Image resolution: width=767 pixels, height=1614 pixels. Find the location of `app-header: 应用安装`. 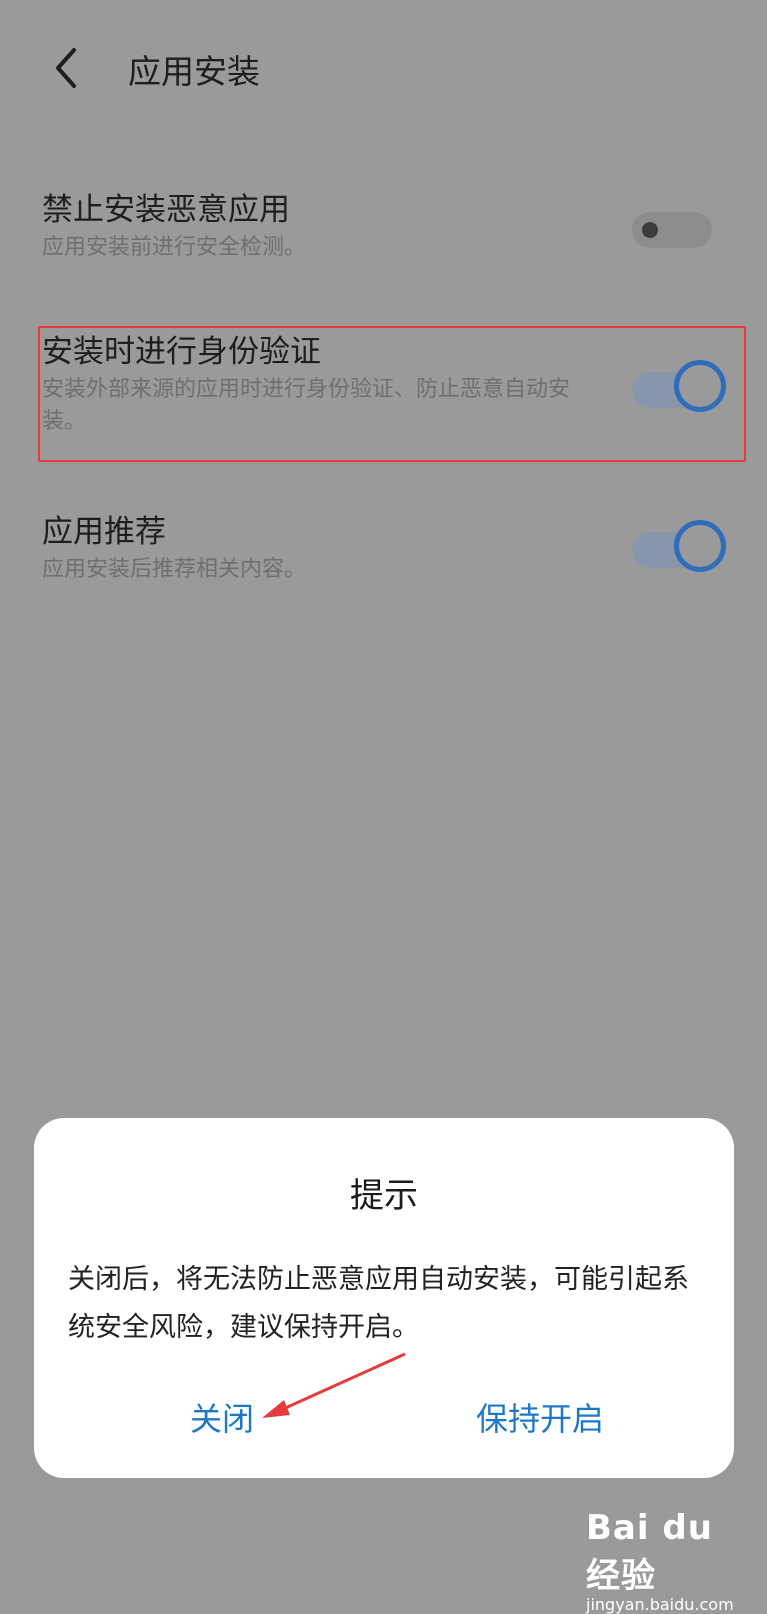

app-header: 应用安装 is located at coordinates (383, 70).